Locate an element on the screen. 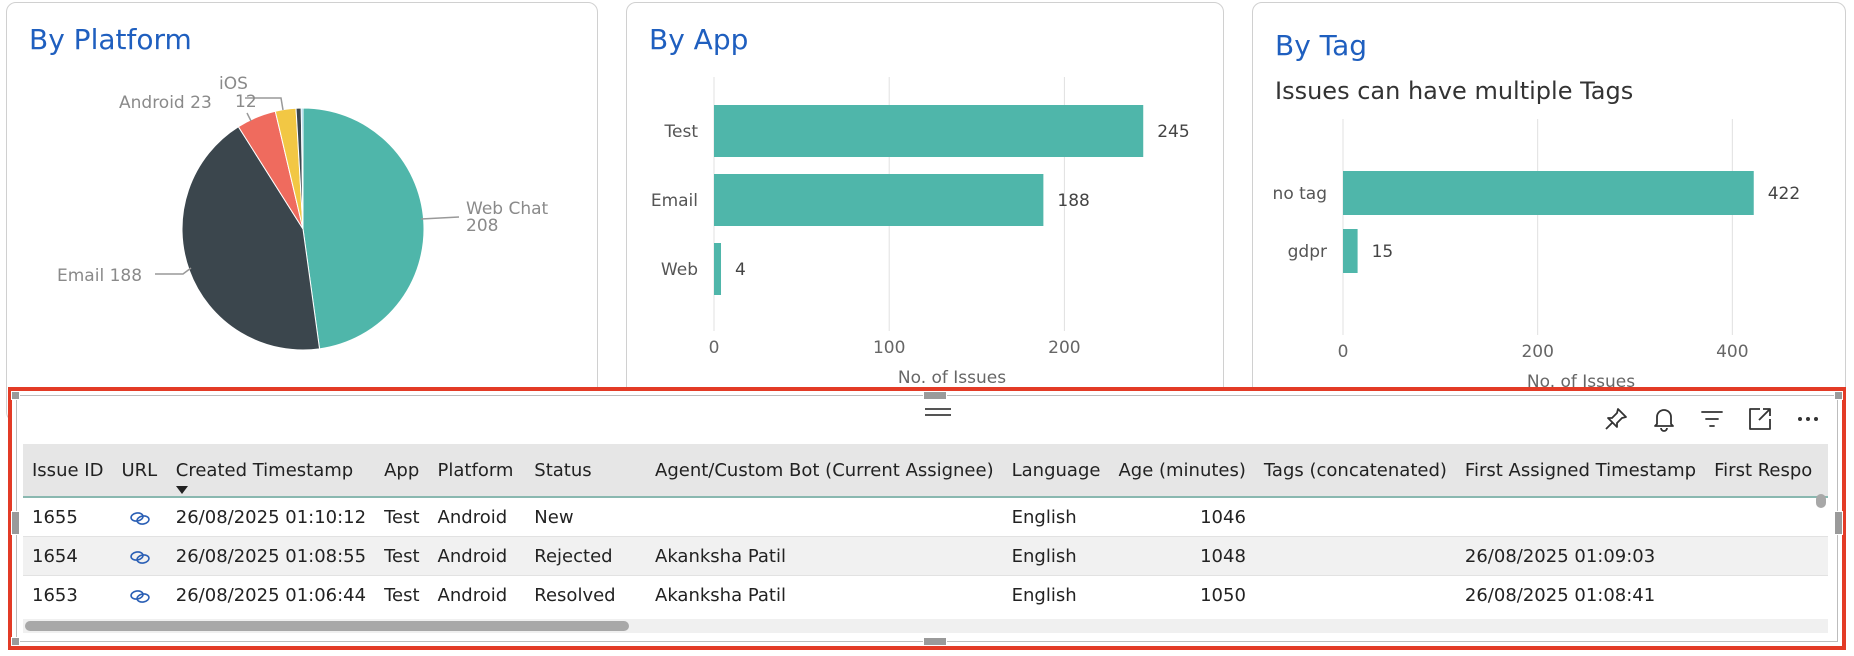 The width and height of the screenshot is (1854, 656). app-category-label: Web is located at coordinates (679, 270).